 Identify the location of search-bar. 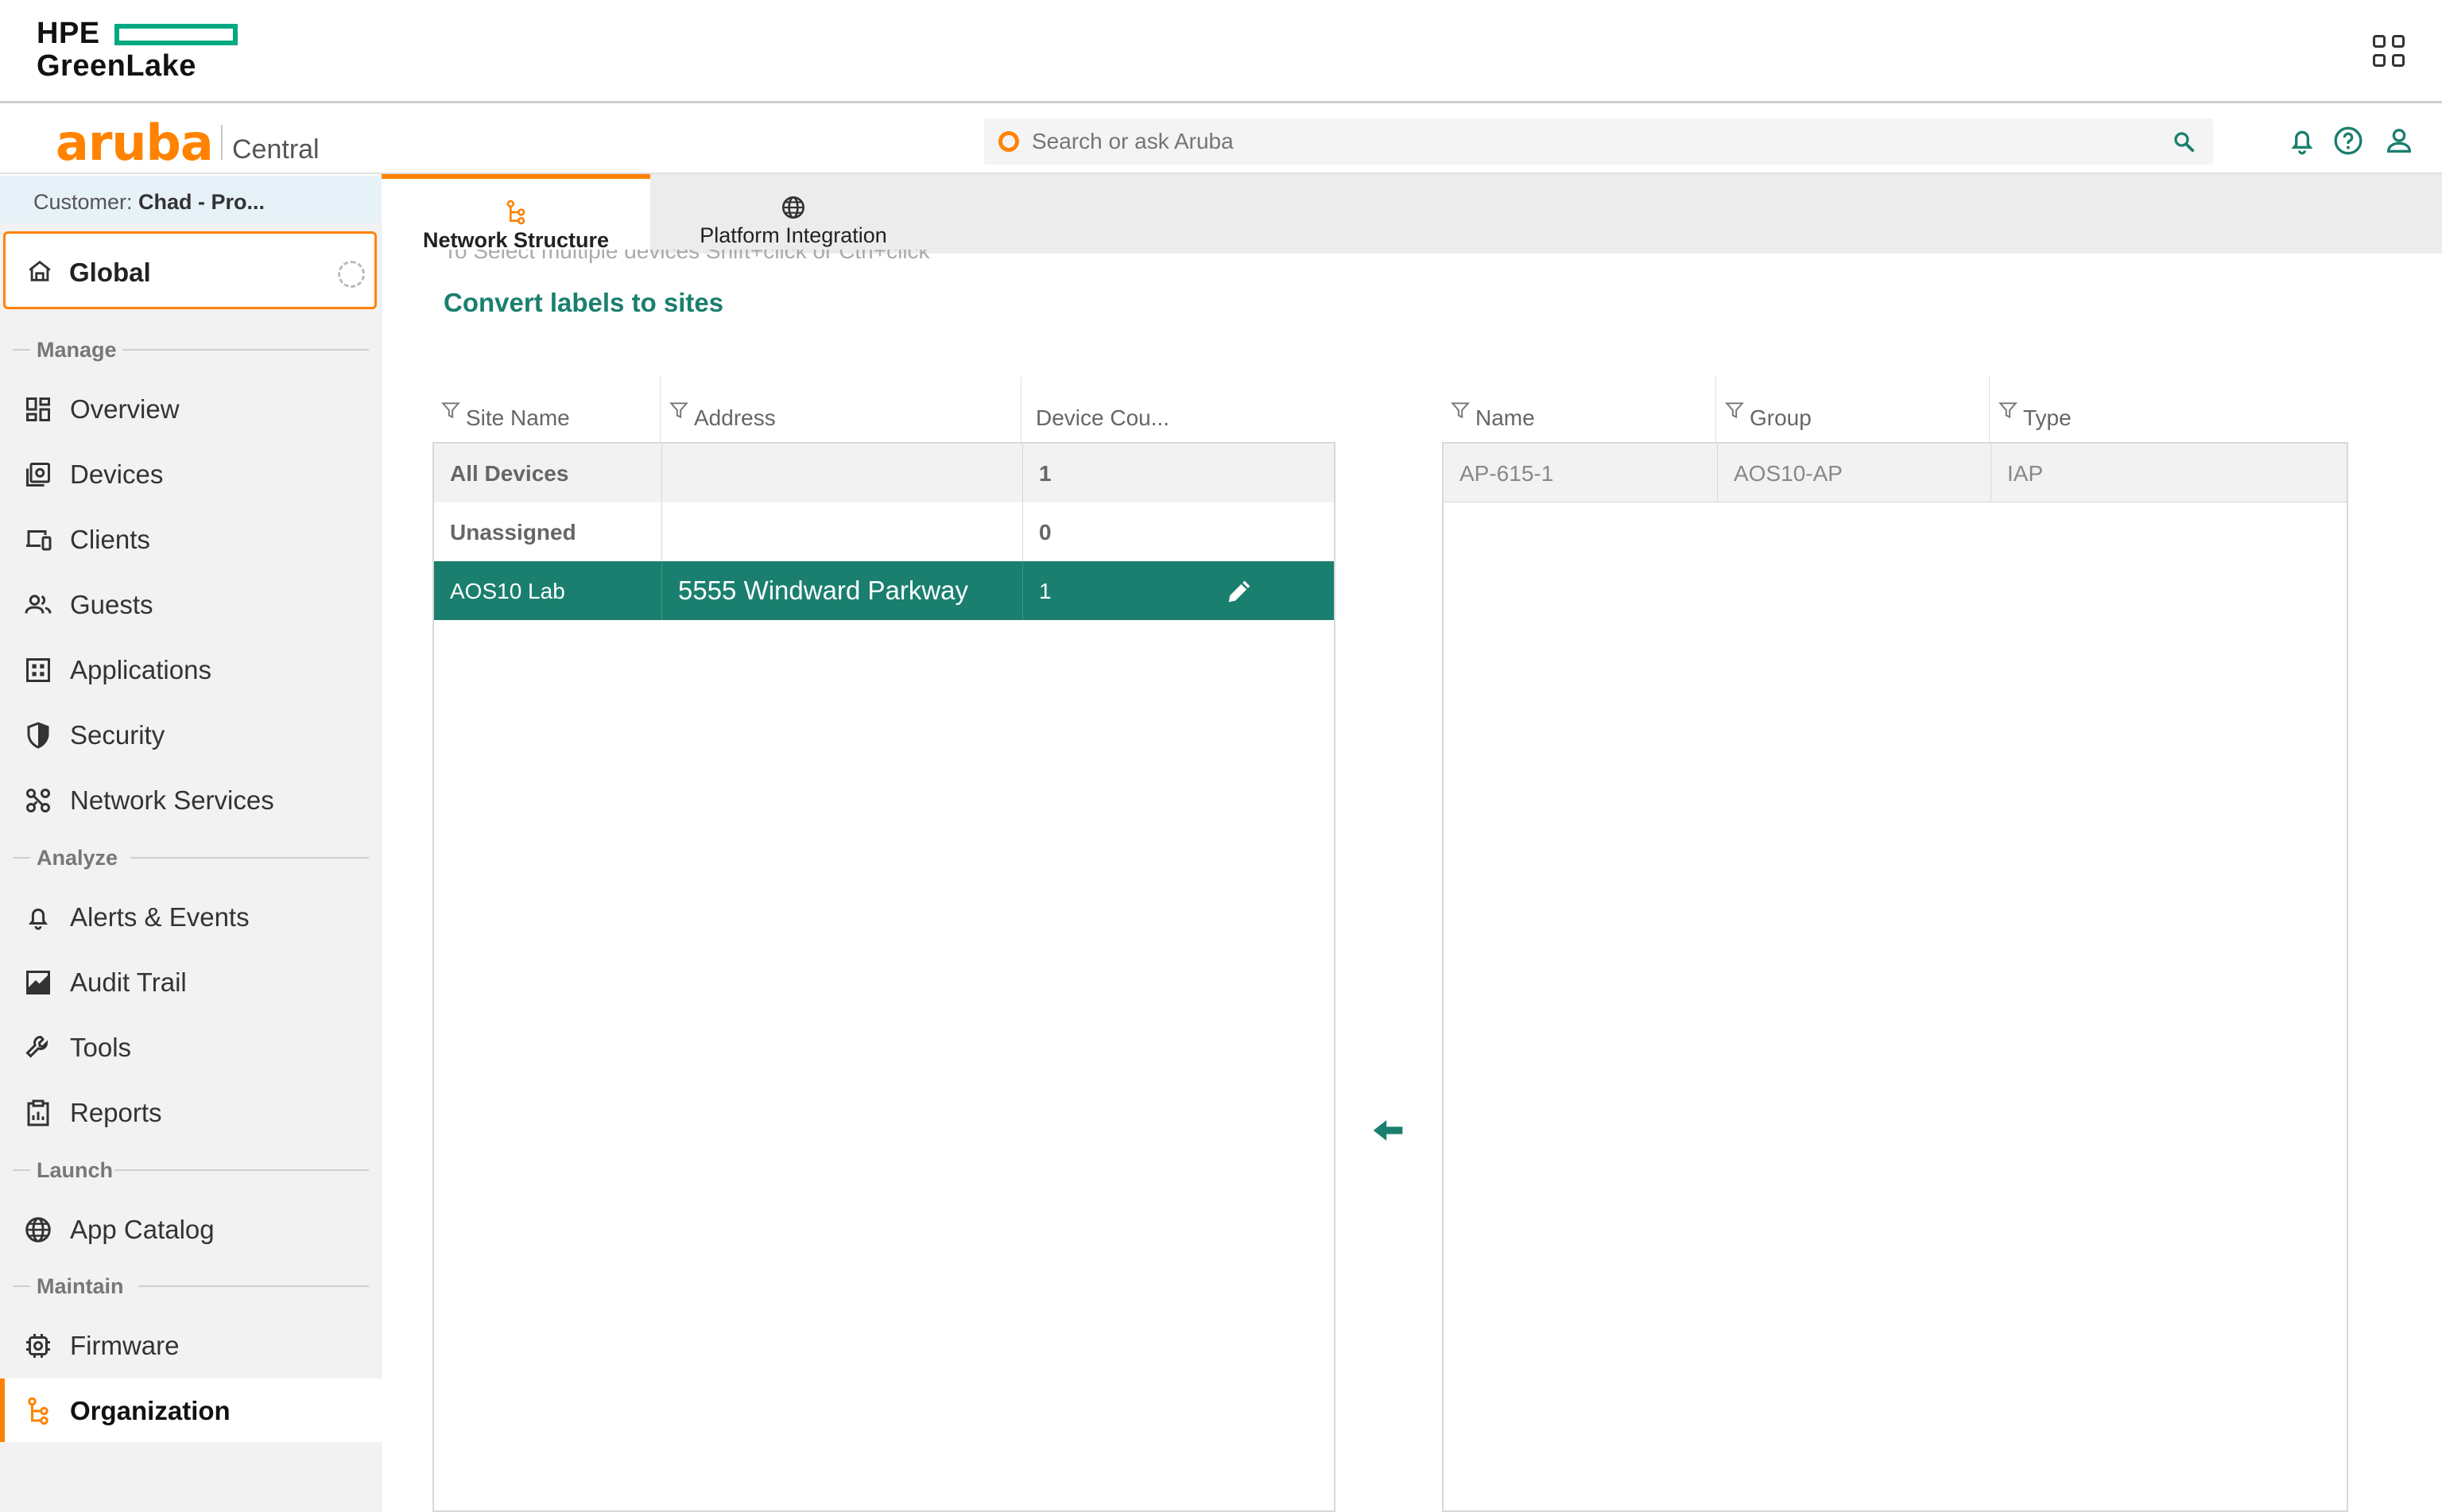
(1598, 141).